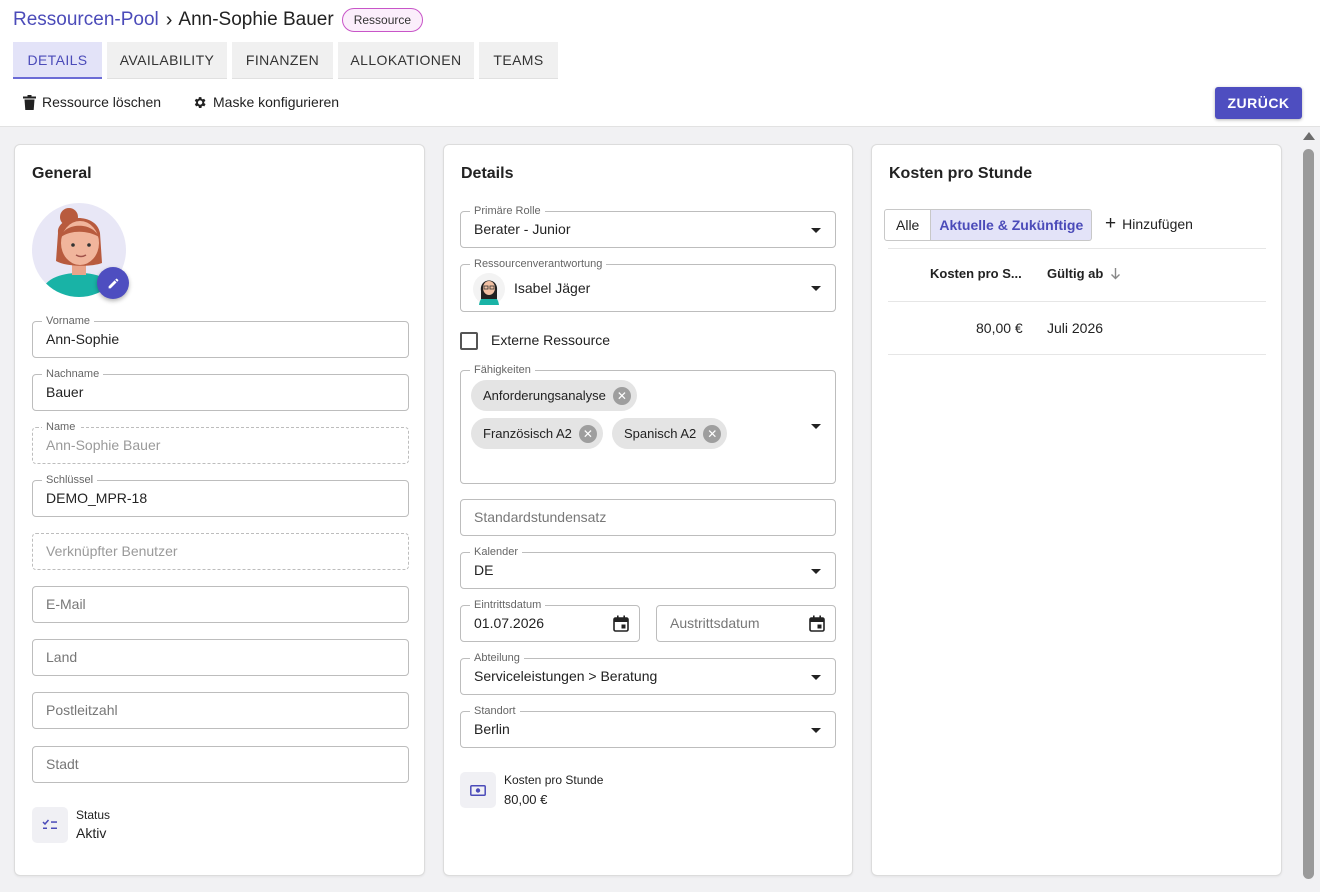 The image size is (1320, 892). What do you see at coordinates (660, 433) in the screenshot?
I see `skill-chip-label: Spanisch A2` at bounding box center [660, 433].